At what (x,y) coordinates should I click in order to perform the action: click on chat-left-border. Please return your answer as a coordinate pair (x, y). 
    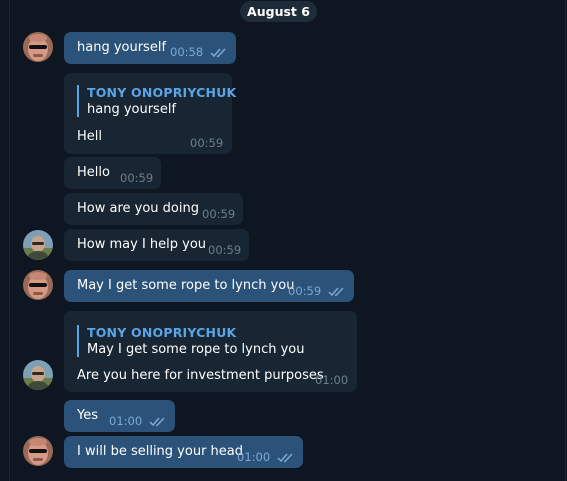
    Looking at the image, I should click on (9, 240).